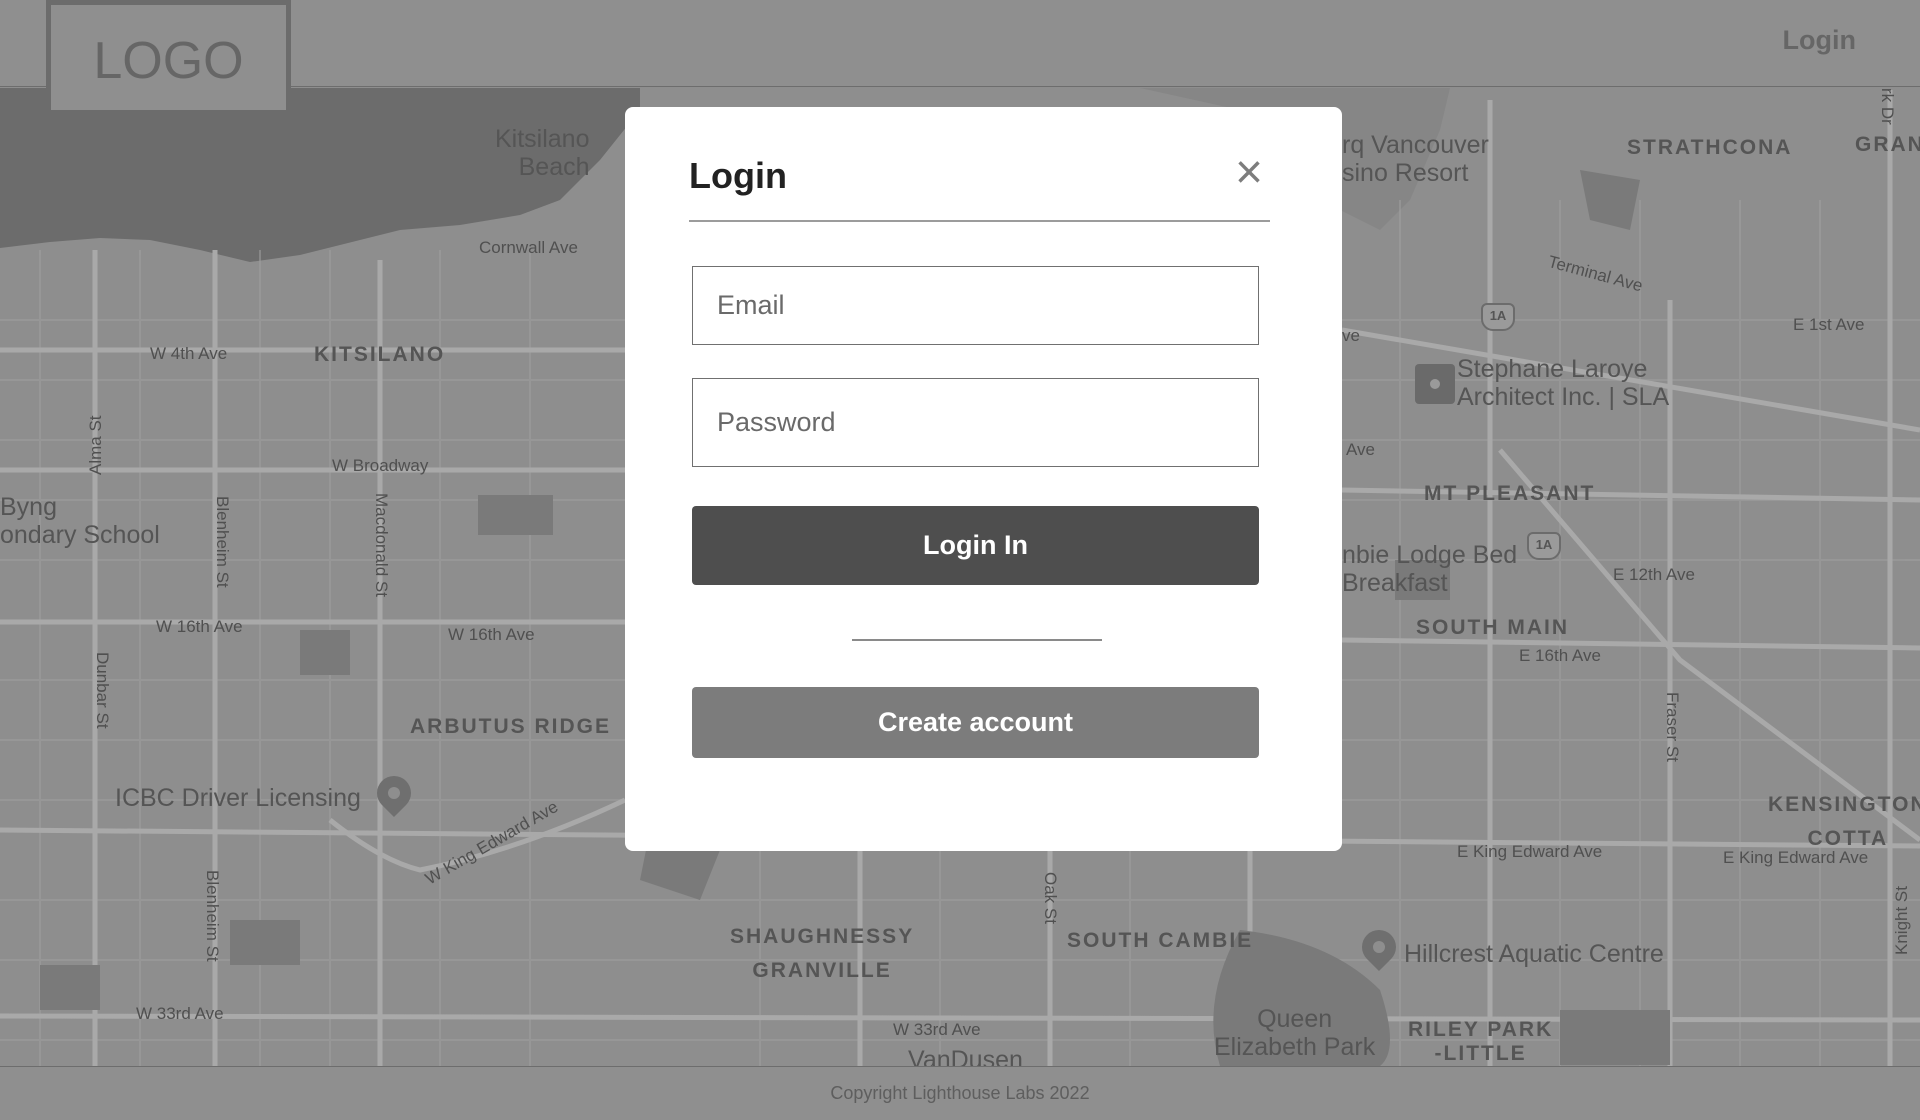  What do you see at coordinates (381, 545) in the screenshot?
I see `street-label: Macdonald St` at bounding box center [381, 545].